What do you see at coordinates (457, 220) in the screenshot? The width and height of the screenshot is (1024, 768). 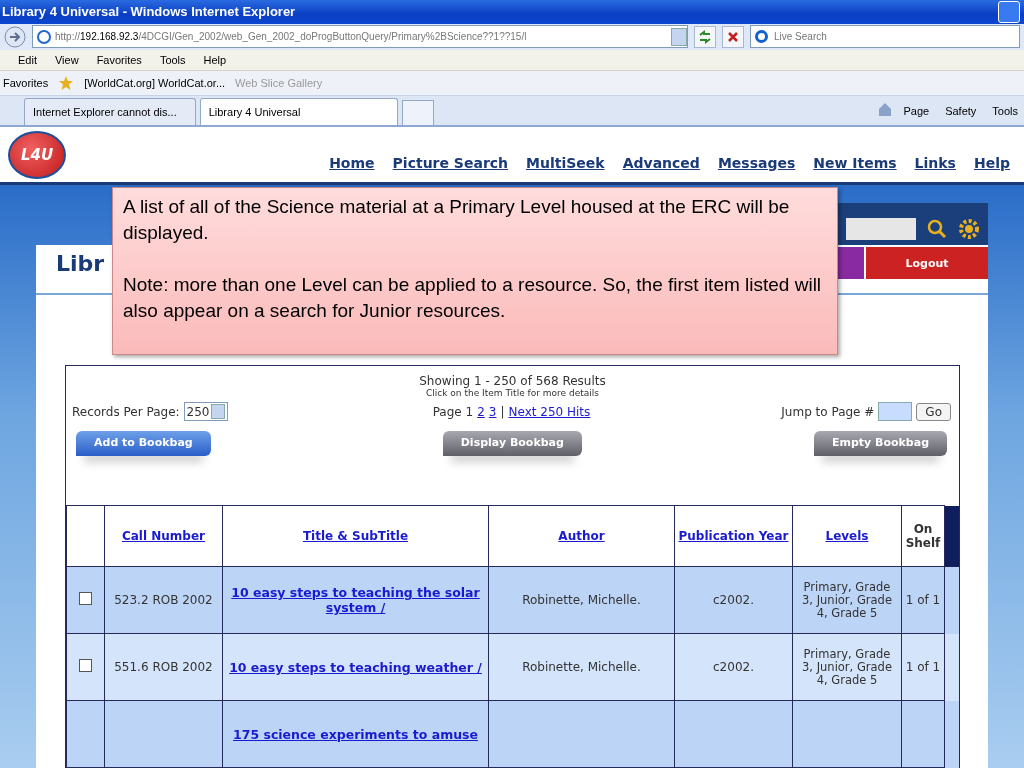 I see `callout-text: A list of all of the Science material at a Primary Level housed at the ERC will be displayed.` at bounding box center [457, 220].